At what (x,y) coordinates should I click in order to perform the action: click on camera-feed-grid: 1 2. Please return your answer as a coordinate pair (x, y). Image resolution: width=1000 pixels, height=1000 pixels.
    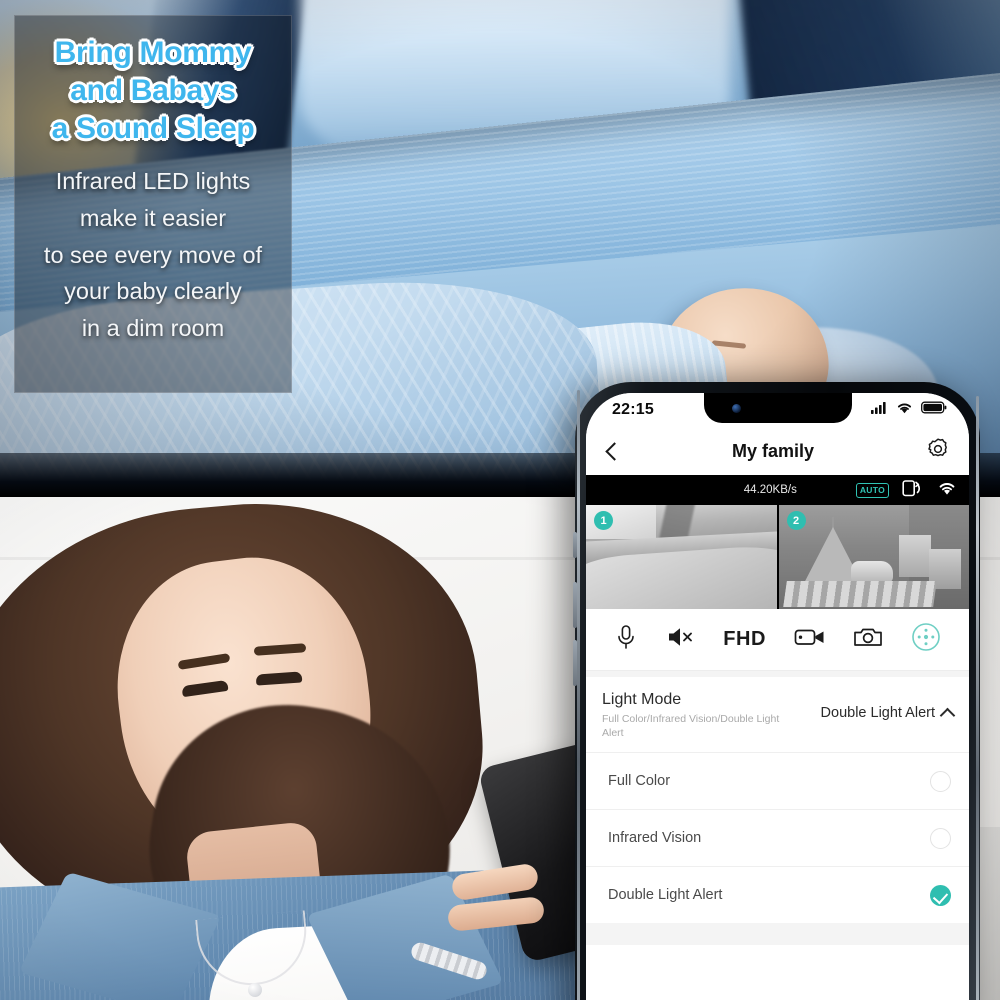
    Looking at the image, I should click on (777, 557).